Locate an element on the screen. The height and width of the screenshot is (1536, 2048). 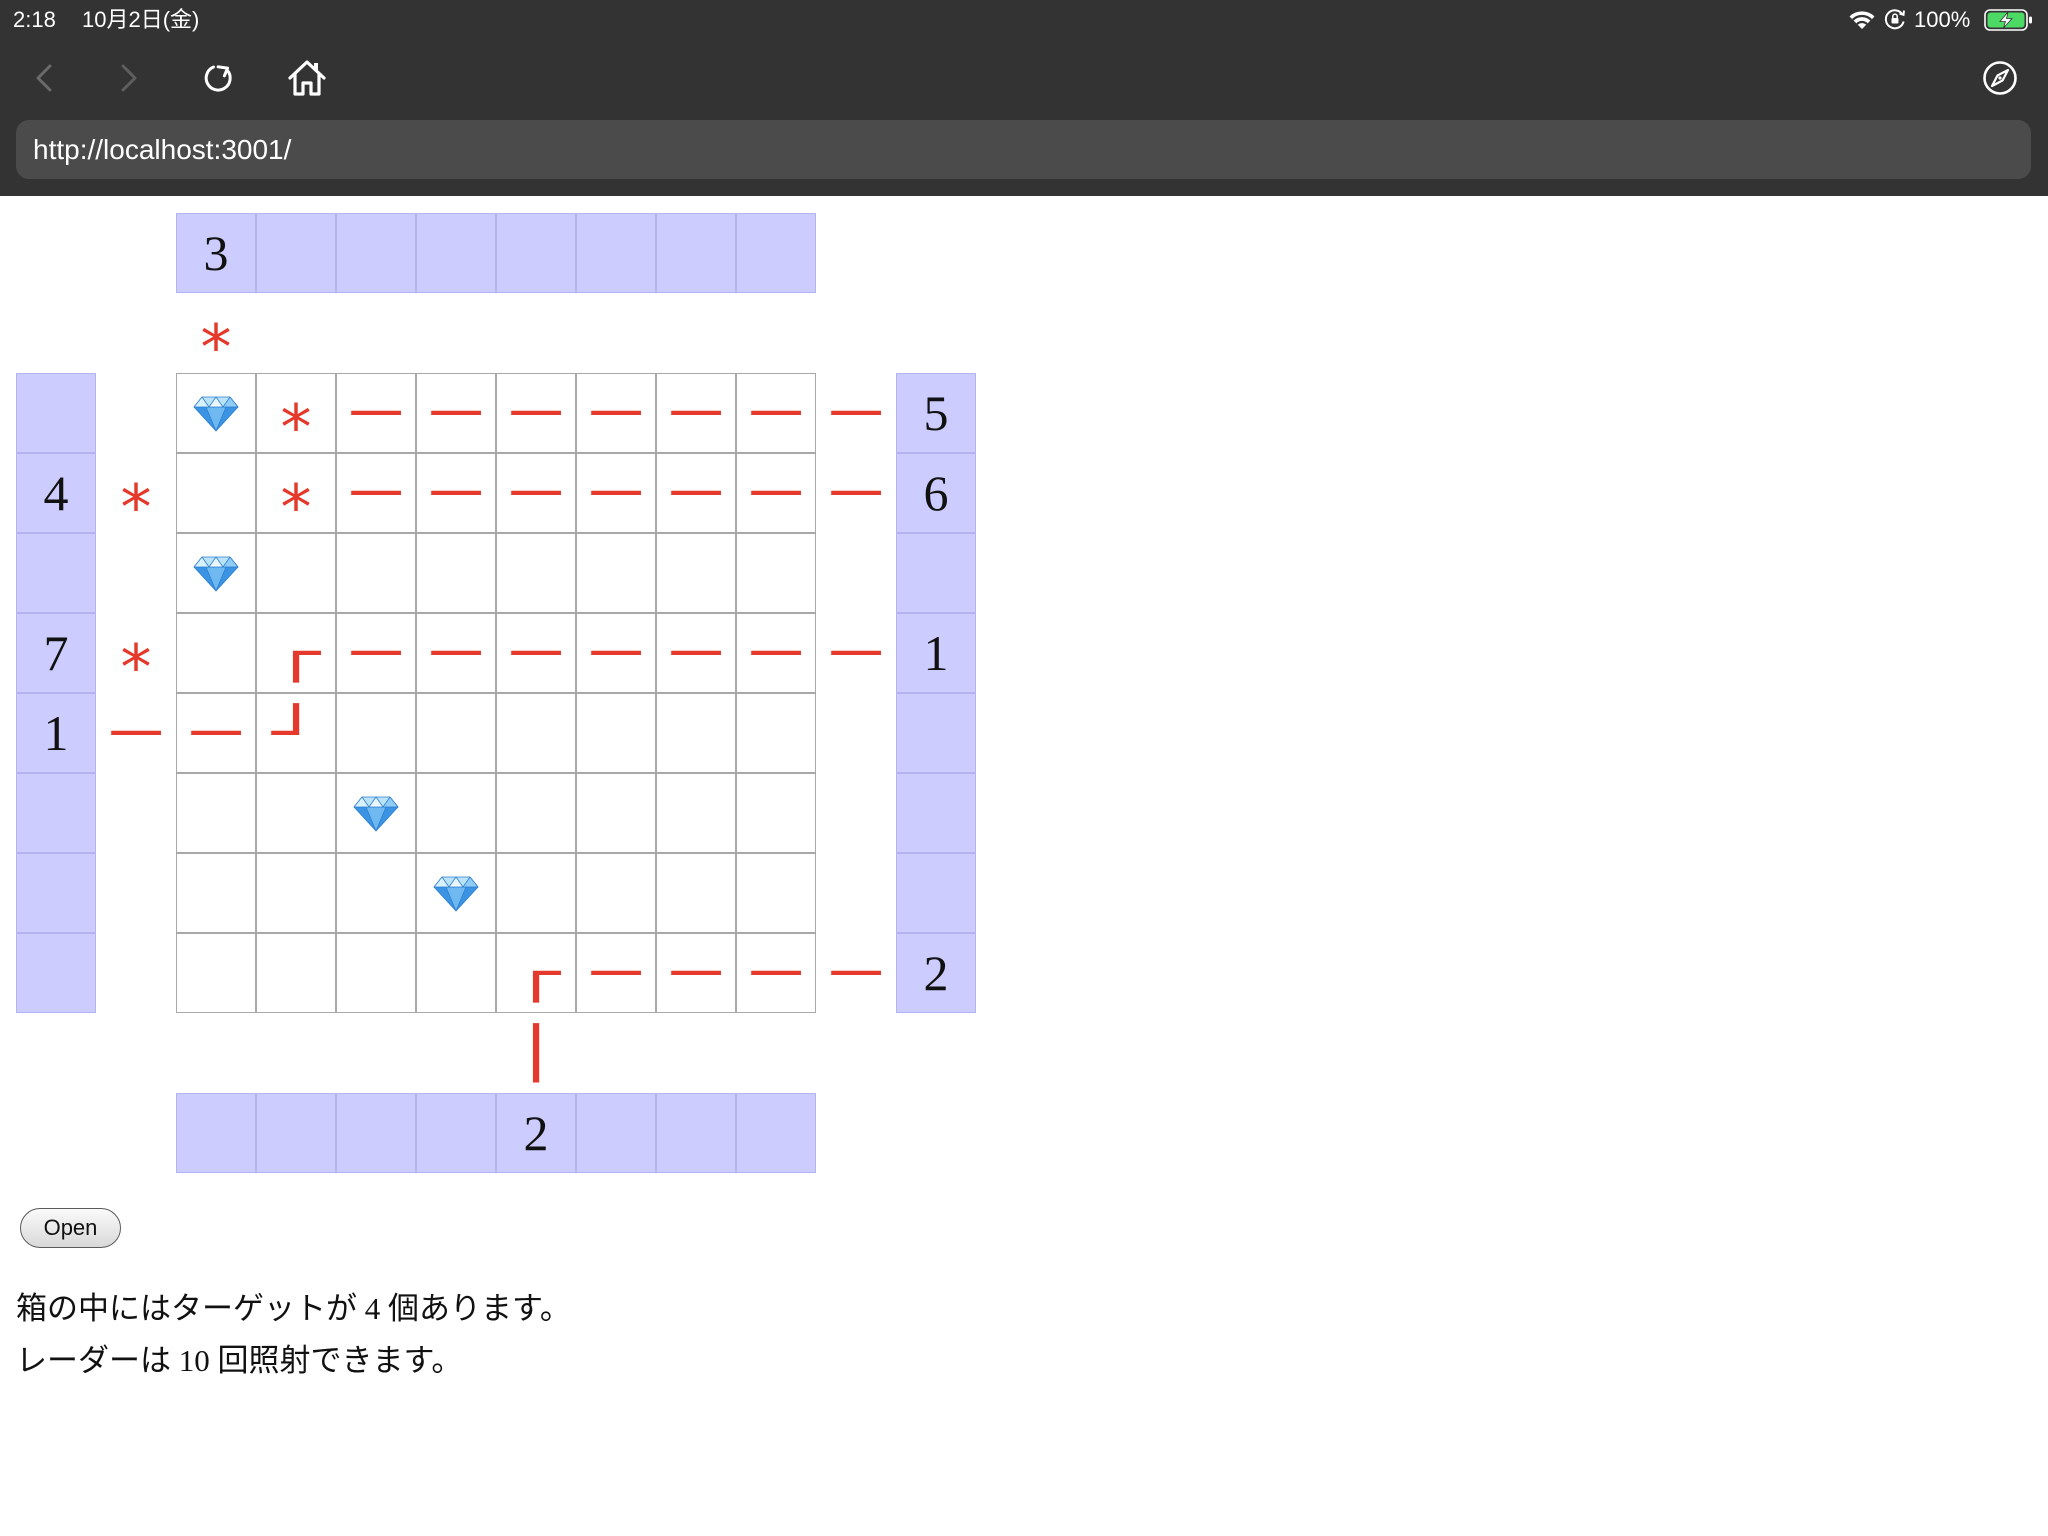
back-button is located at coordinates (44, 78).